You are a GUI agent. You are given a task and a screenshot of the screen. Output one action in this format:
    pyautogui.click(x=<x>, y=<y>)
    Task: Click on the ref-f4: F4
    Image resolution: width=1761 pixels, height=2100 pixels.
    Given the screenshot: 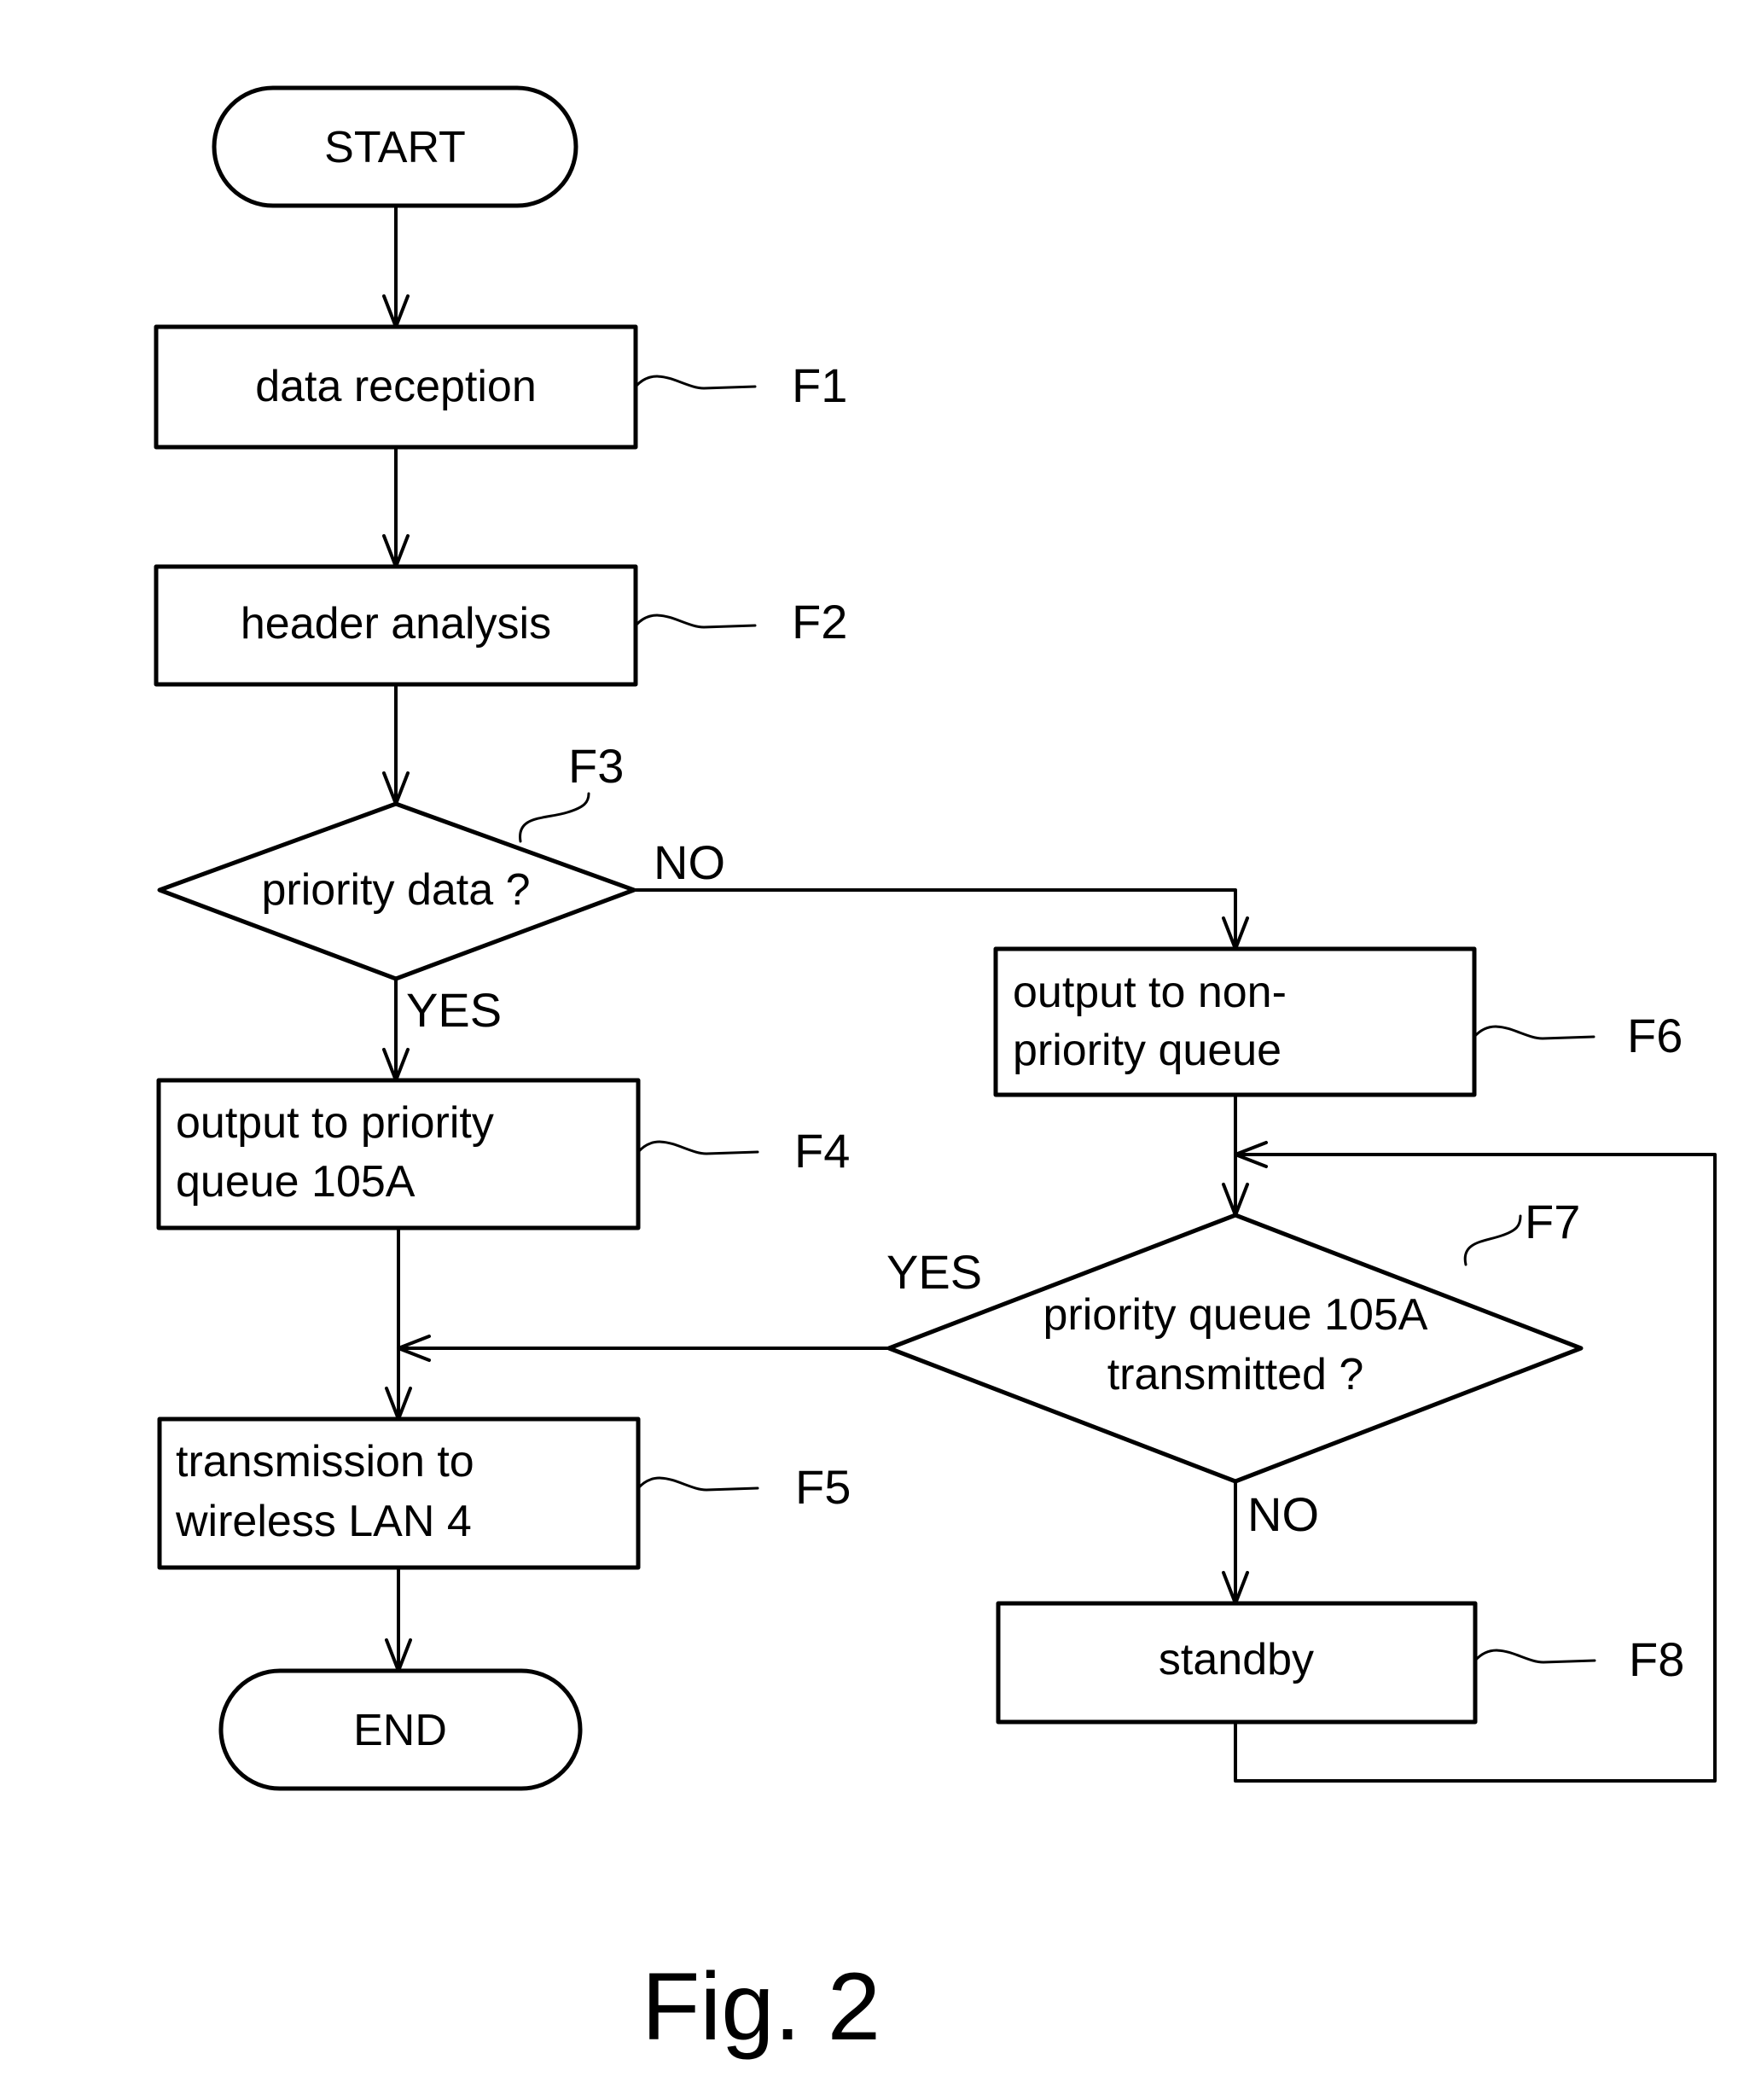 What is the action you would take?
    pyautogui.click(x=822, y=1151)
    